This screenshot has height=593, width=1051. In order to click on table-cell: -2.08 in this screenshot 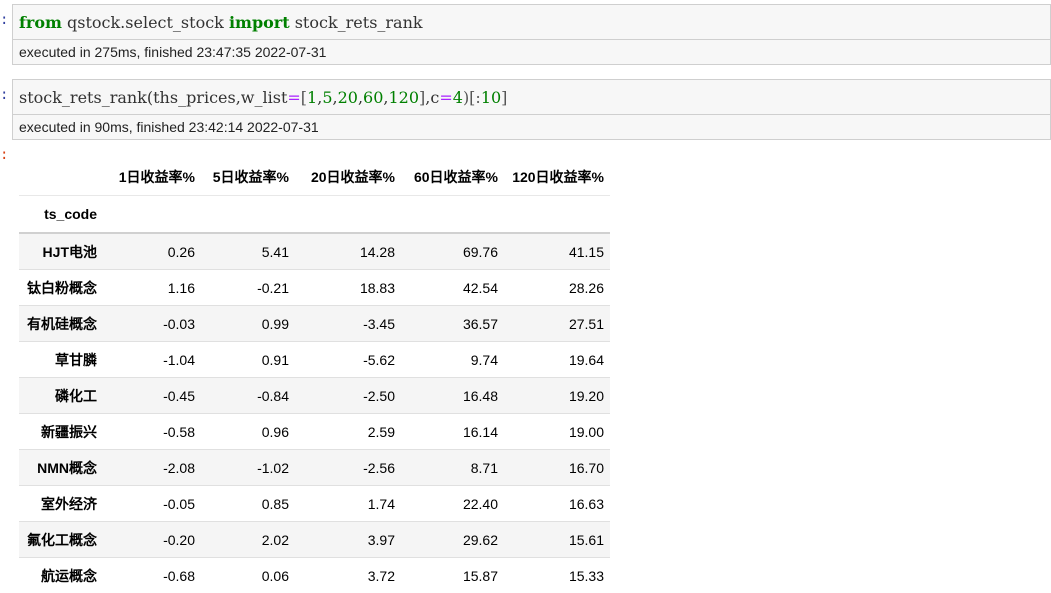, I will do `click(155, 468)`.